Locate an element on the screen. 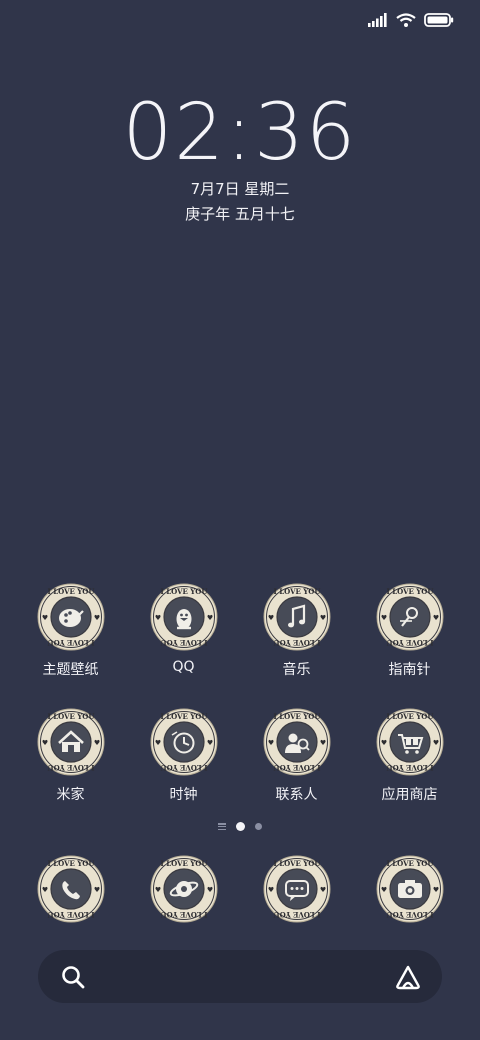 This screenshot has height=1040, width=480. store-badge: I LOVE YOU I LOVE YOU ♥ ♥ is located at coordinates (409, 742).